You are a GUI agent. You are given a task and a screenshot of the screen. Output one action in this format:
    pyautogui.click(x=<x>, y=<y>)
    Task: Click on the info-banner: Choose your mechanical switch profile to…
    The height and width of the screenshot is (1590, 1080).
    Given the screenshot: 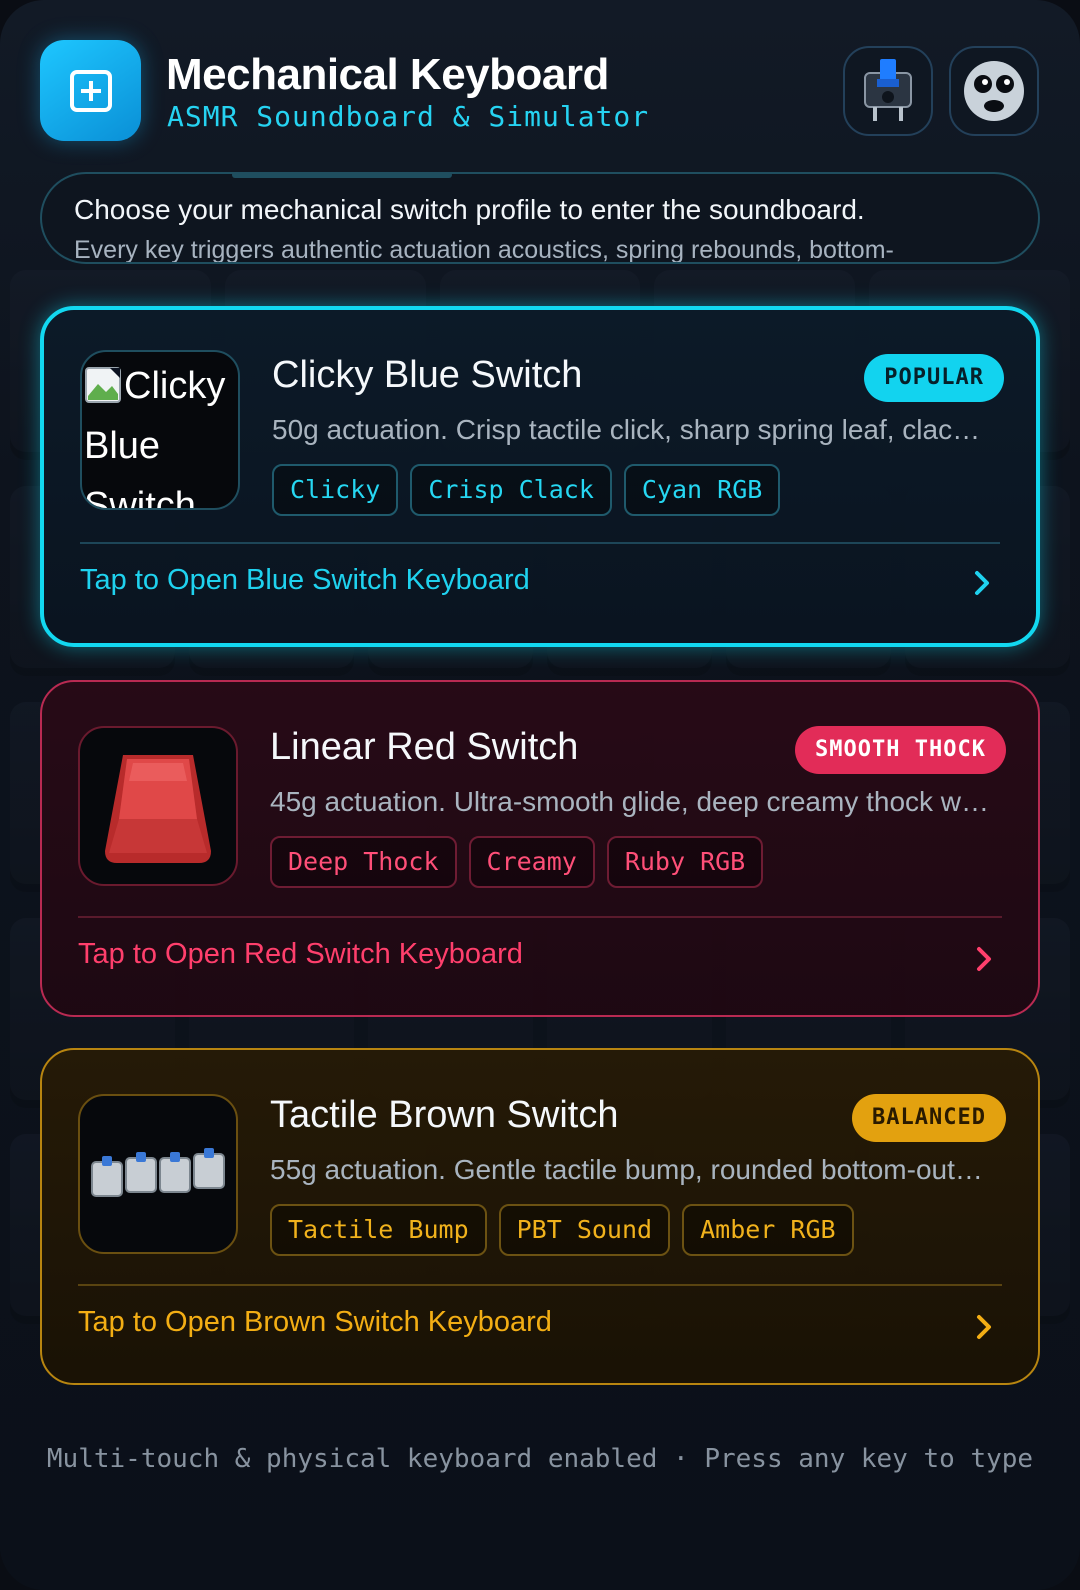 What is the action you would take?
    pyautogui.click(x=540, y=218)
    